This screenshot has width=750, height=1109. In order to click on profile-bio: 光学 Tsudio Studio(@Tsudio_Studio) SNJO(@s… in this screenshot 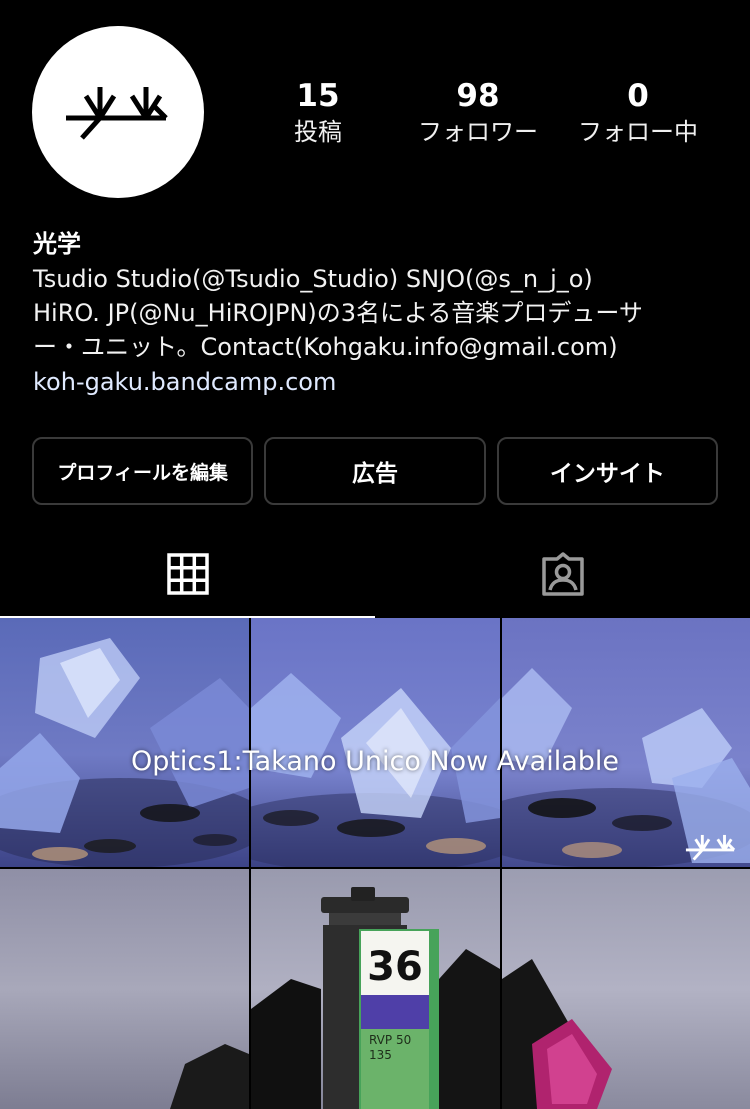, I will do `click(383, 313)`.